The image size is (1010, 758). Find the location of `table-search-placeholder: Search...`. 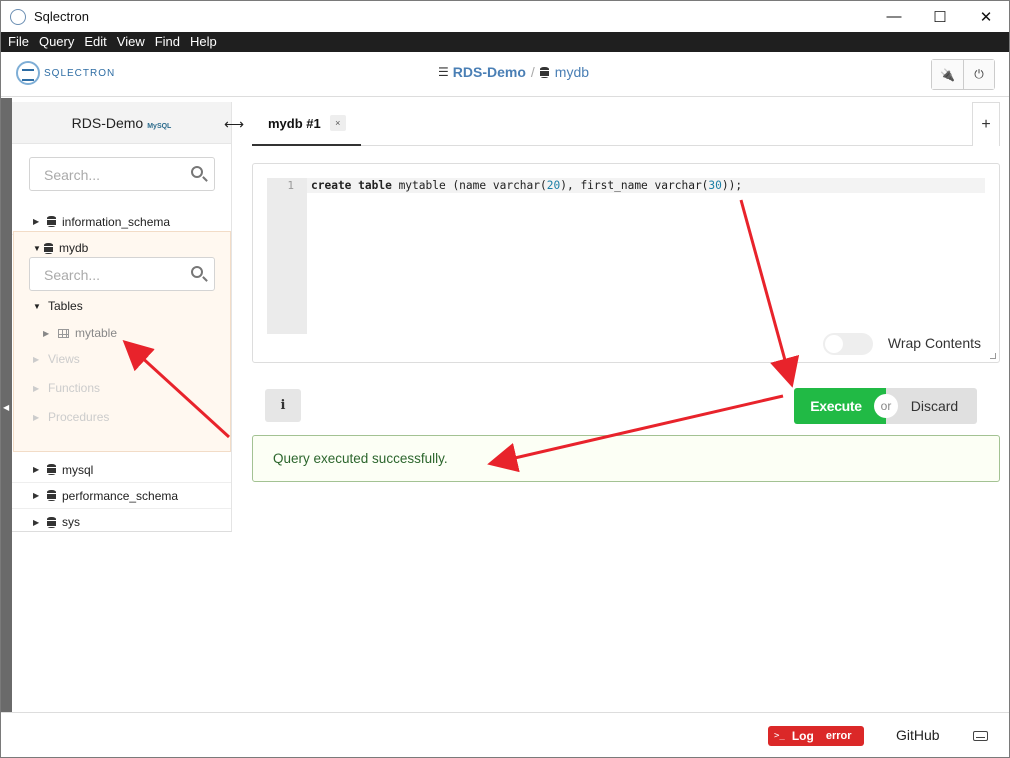

table-search-placeholder: Search... is located at coordinates (72, 275).